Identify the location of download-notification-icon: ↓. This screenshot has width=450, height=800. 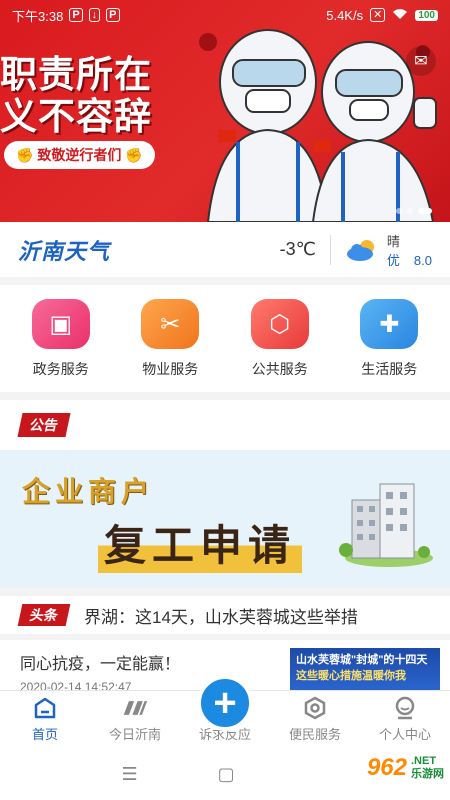
(94, 15).